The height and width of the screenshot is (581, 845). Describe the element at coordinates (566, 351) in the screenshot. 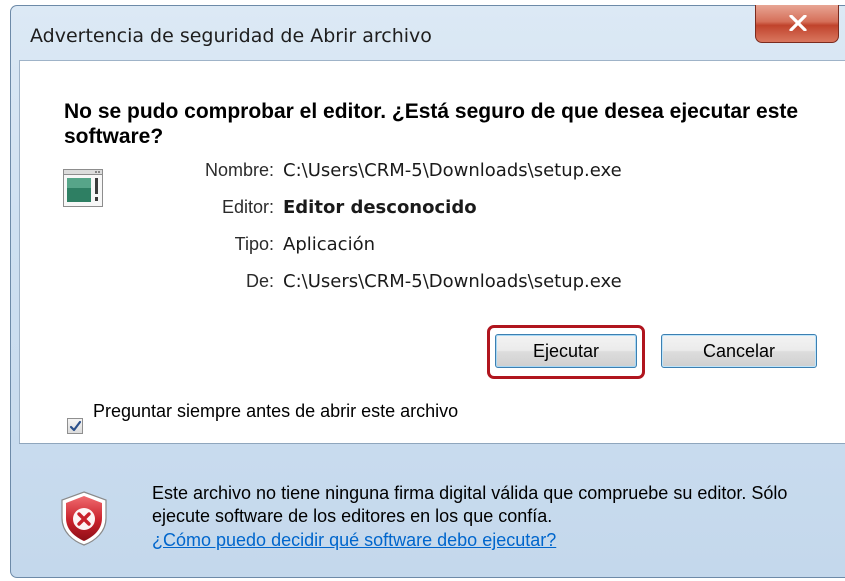

I see `run-button: Ejecutar` at that location.